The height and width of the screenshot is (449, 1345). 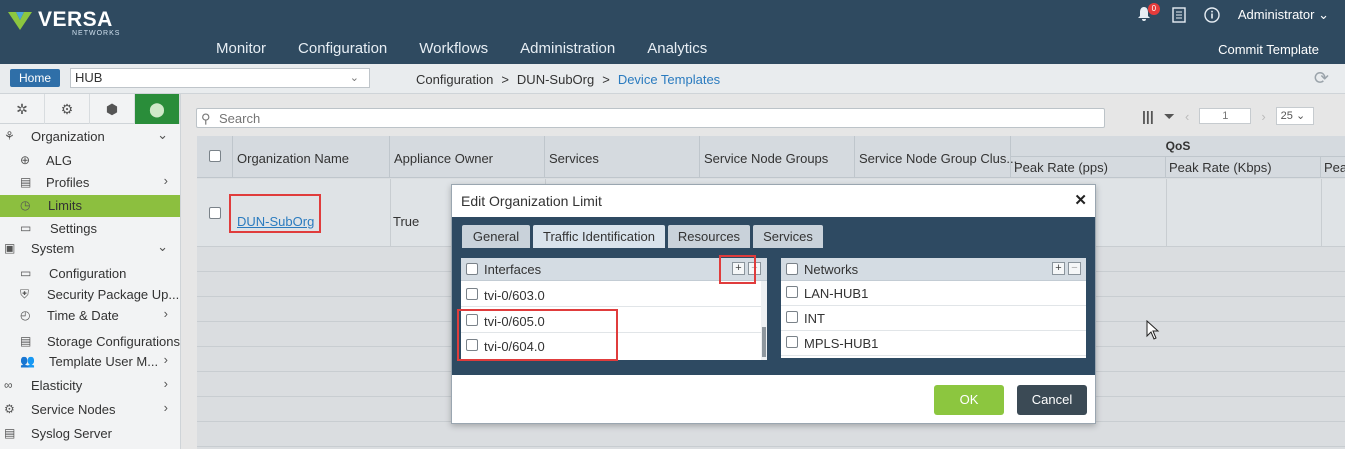 What do you see at coordinates (764, 320) in the screenshot?
I see `interfaces-scrollbar` at bounding box center [764, 320].